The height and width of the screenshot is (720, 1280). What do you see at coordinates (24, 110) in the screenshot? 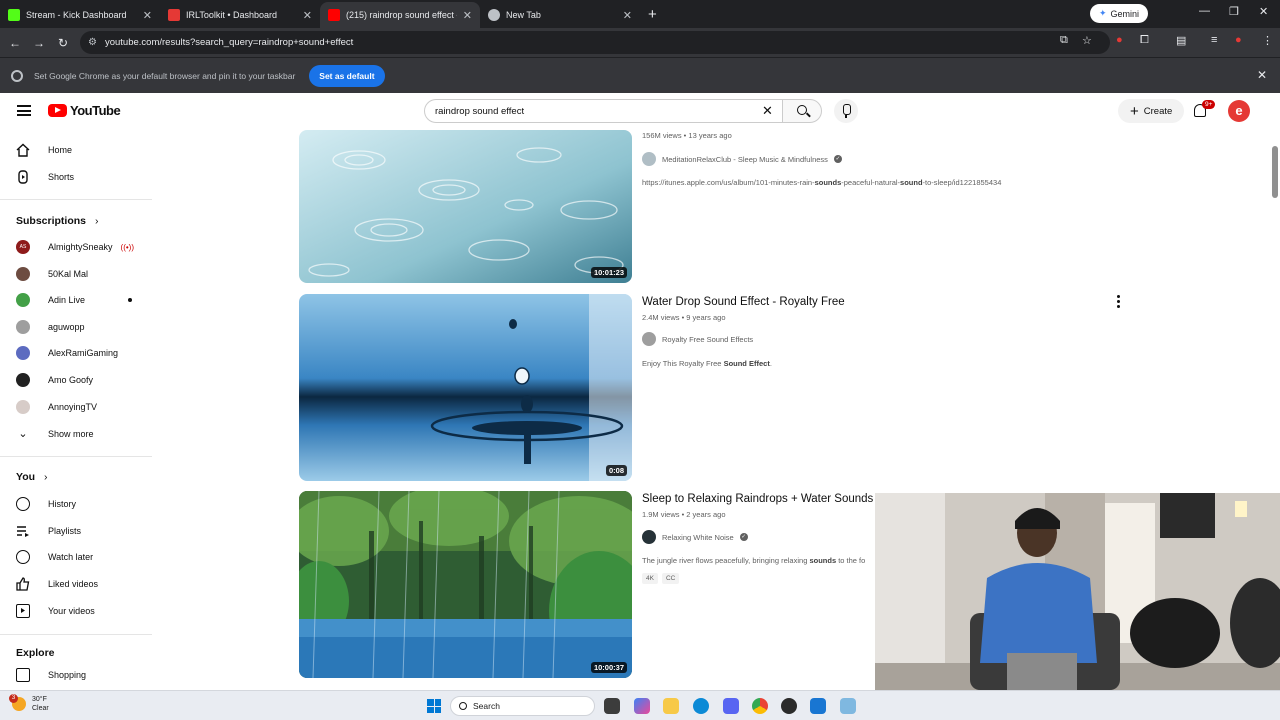
I see `guide-menu-icon` at bounding box center [24, 110].